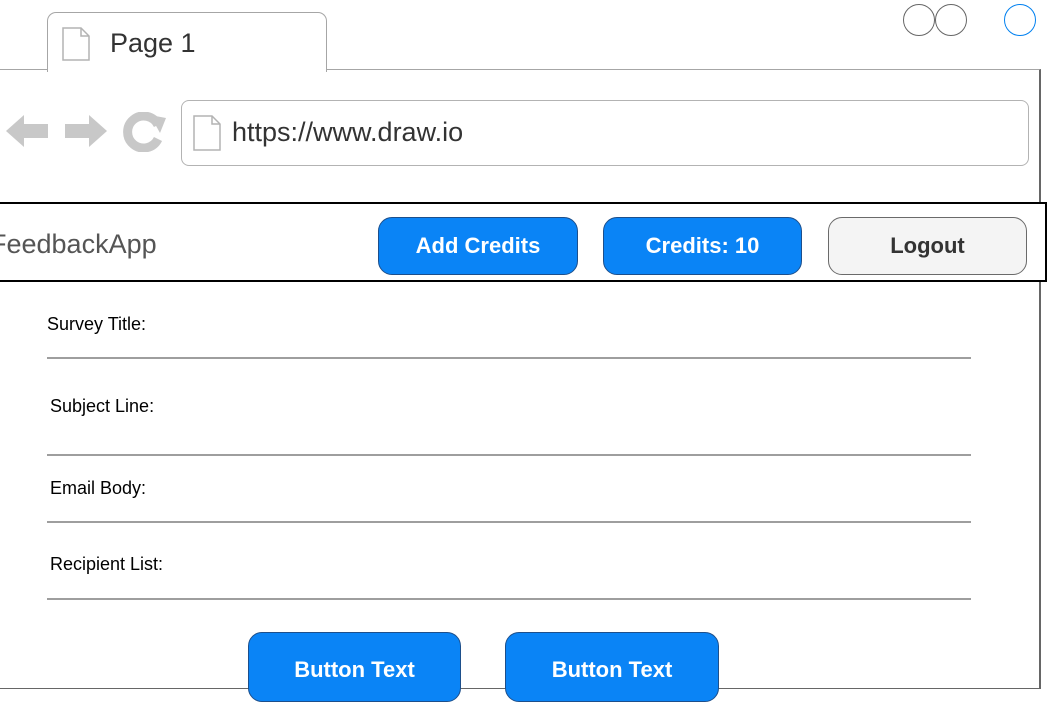 The image size is (1049, 702). I want to click on app-brand: FeedbackApp, so click(78, 244).